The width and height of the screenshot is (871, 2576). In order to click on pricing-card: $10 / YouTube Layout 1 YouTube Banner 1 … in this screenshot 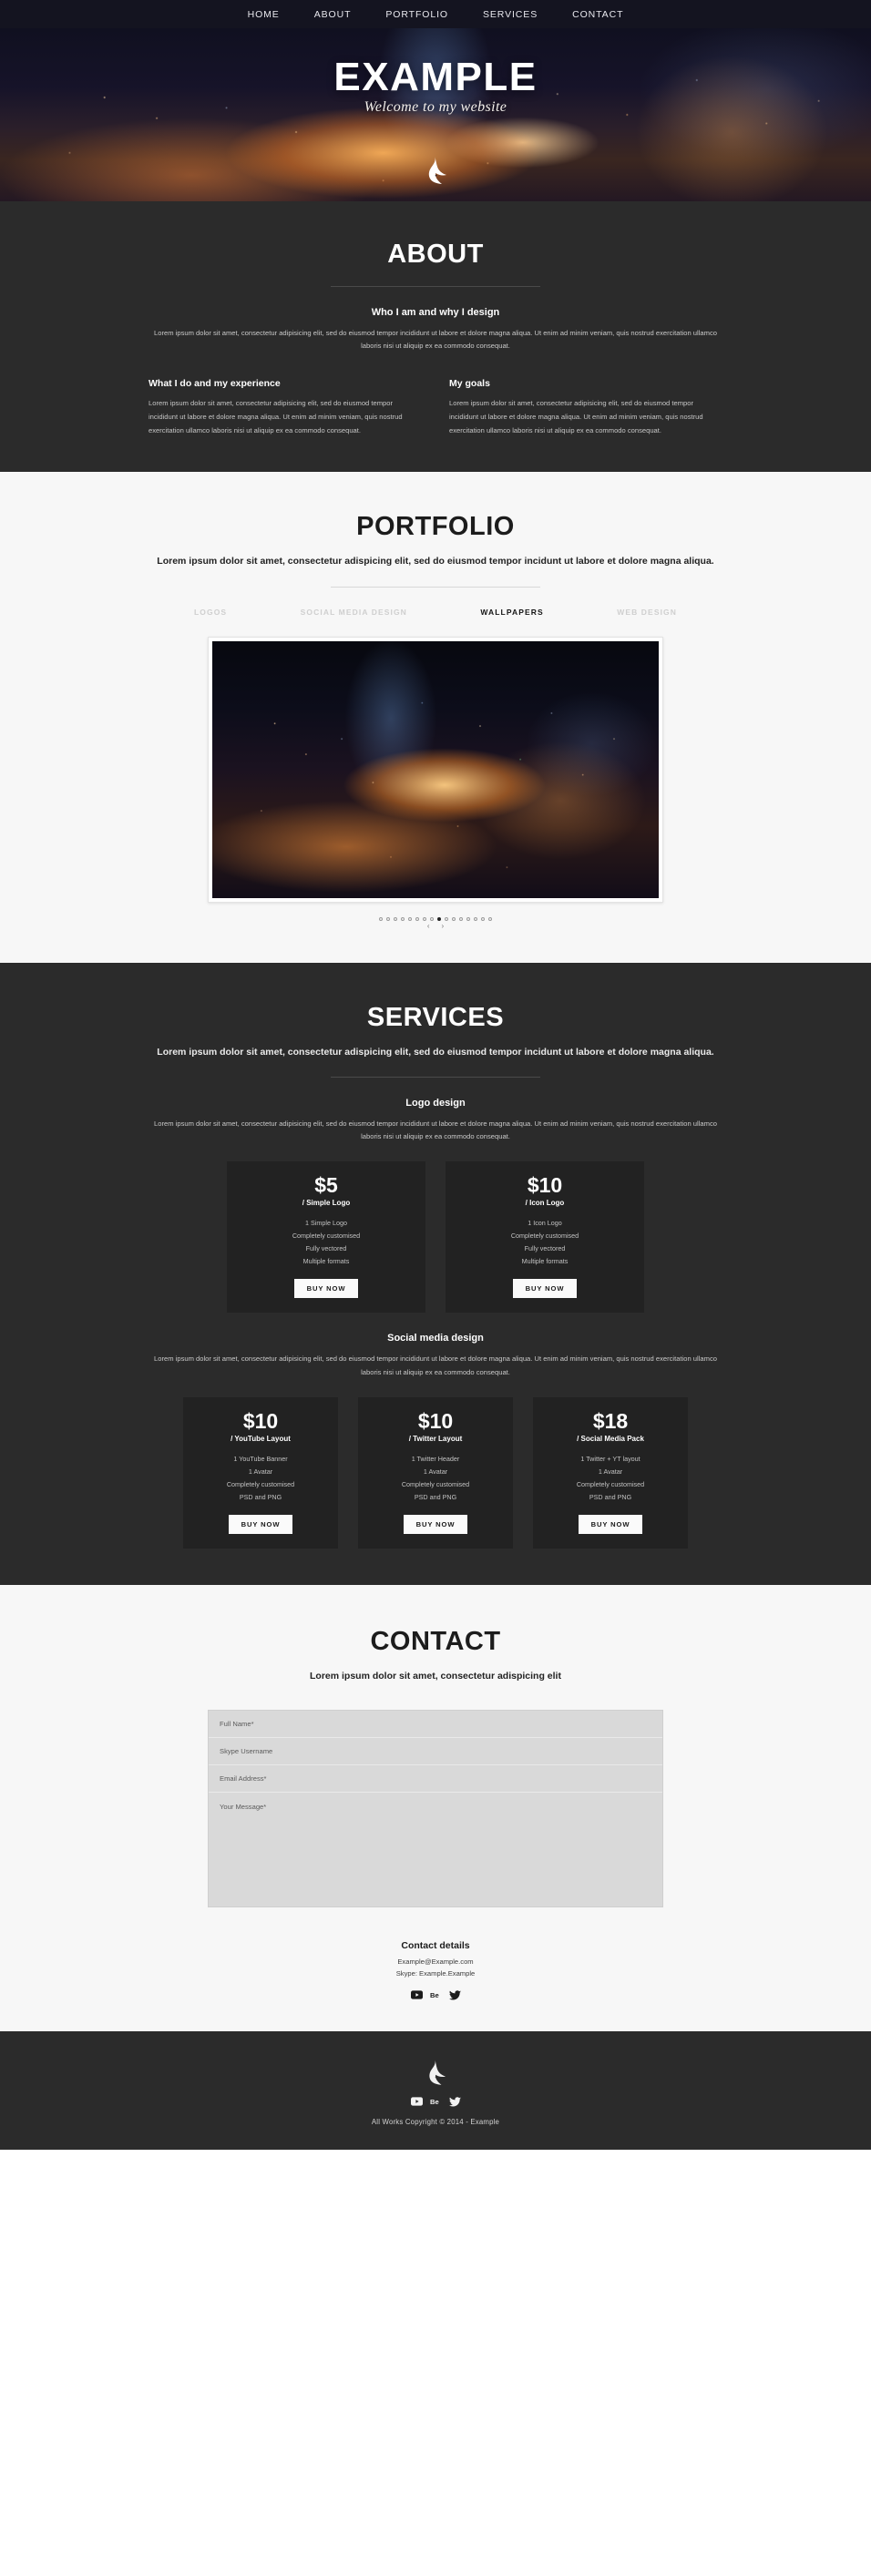, I will do `click(260, 1472)`.